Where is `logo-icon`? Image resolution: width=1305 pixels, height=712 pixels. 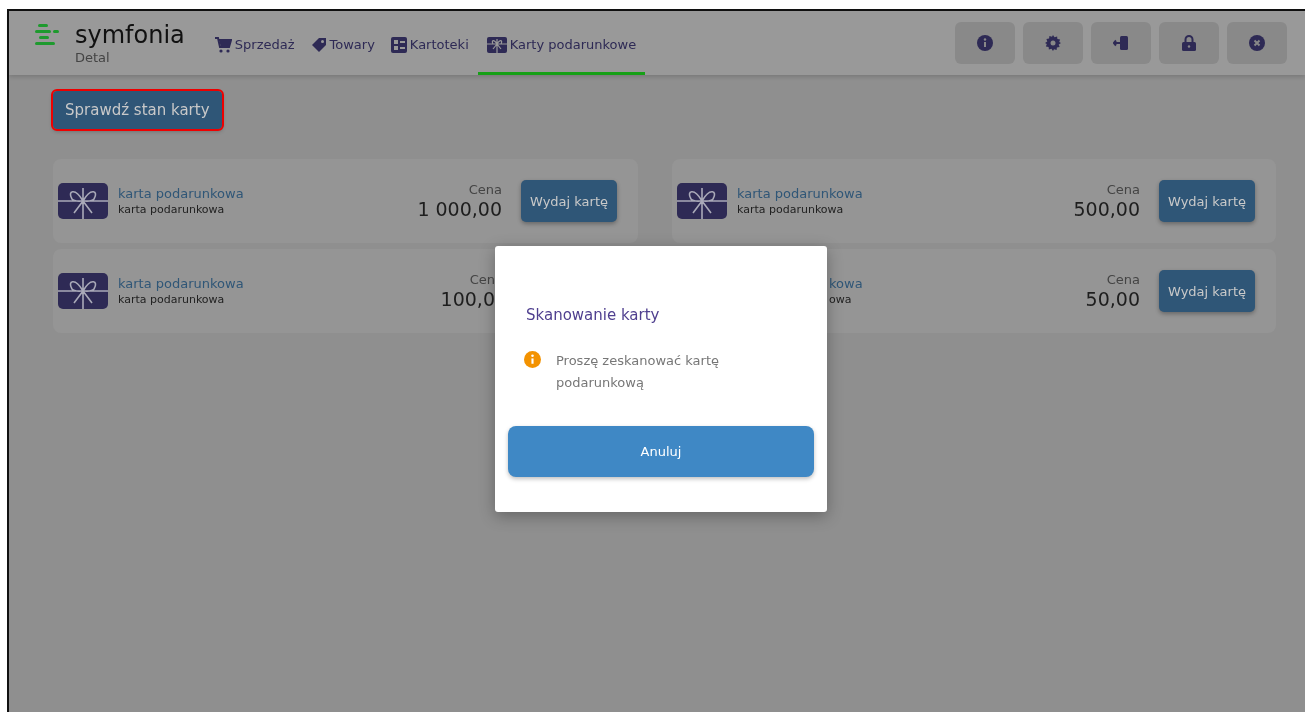 logo-icon is located at coordinates (48, 34).